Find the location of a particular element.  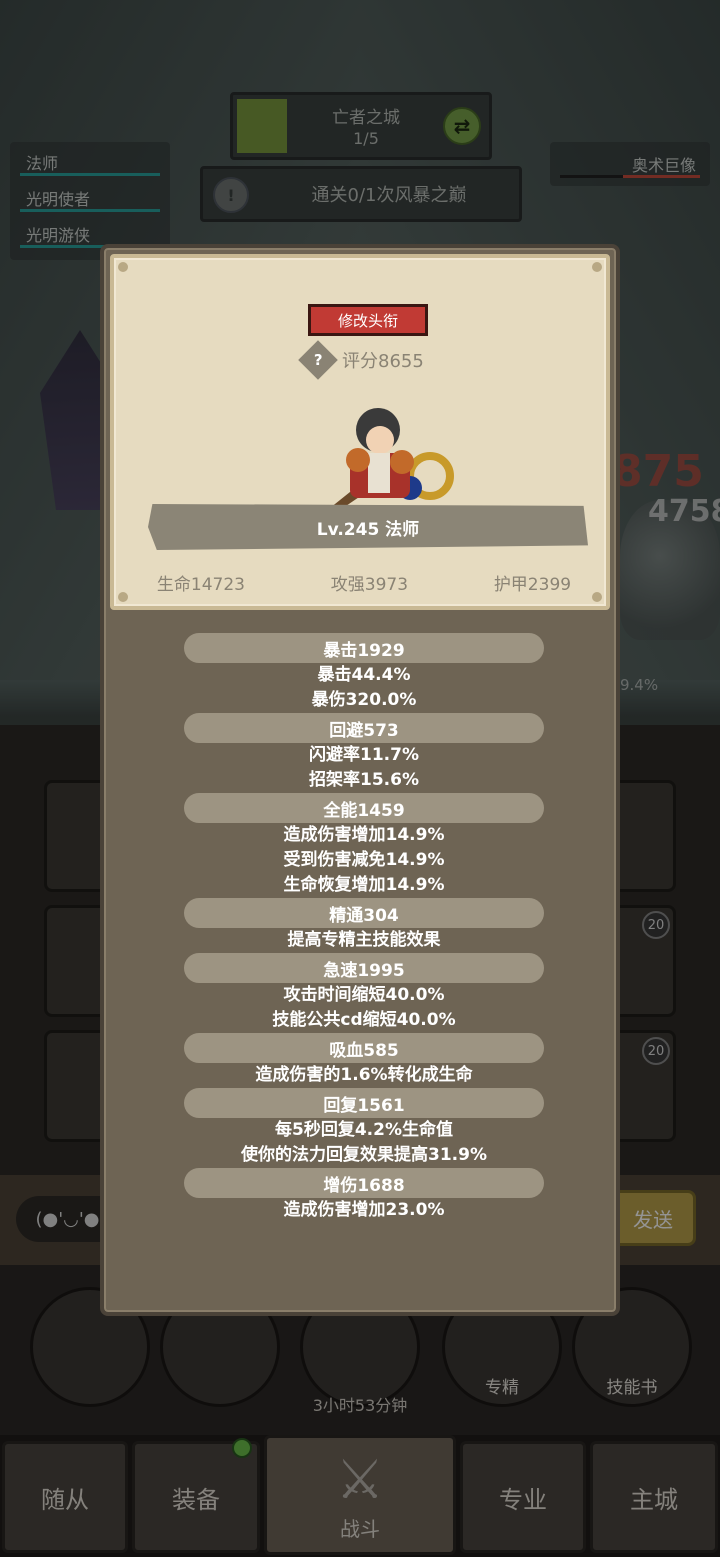

stat-line: 造成伤害增加14.9% is located at coordinates (364, 835).